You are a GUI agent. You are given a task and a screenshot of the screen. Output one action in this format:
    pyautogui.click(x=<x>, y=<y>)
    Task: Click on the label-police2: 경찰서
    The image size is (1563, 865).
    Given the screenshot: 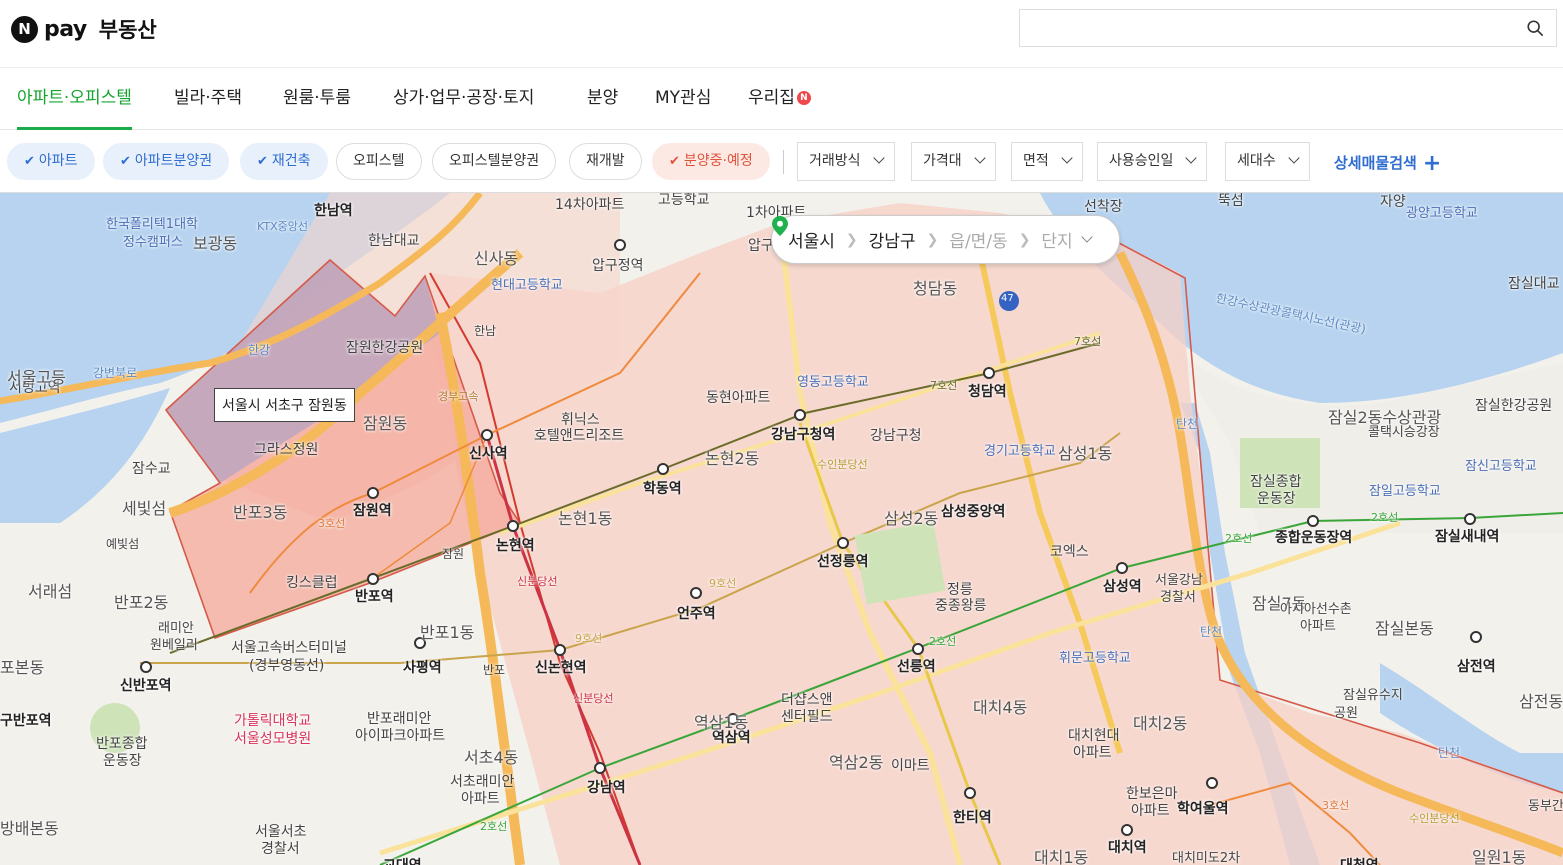 What is the action you would take?
    pyautogui.click(x=1178, y=597)
    